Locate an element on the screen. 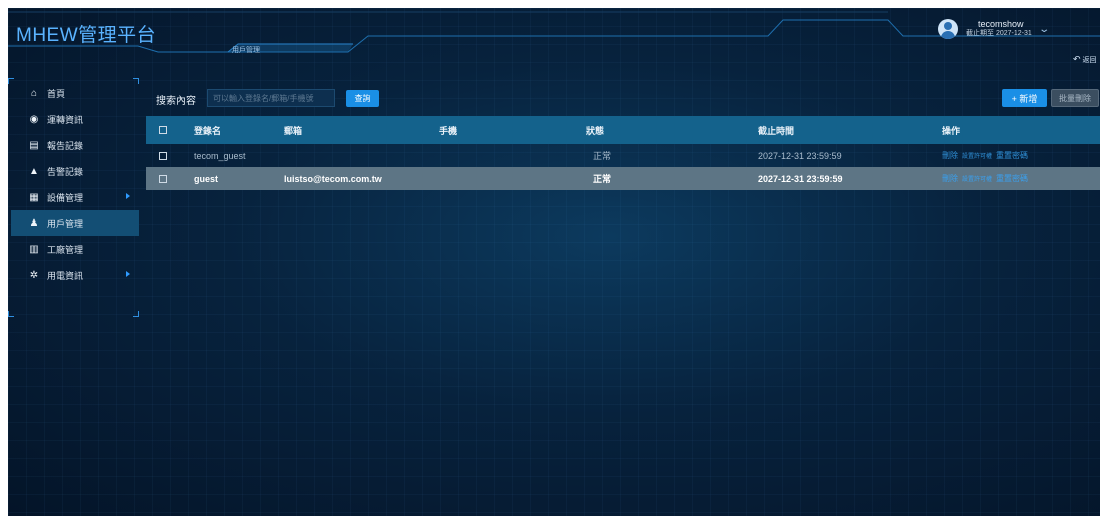 This screenshot has height=517, width=1105. sidebar-item-label: 運轉資訊 is located at coordinates (65, 119).